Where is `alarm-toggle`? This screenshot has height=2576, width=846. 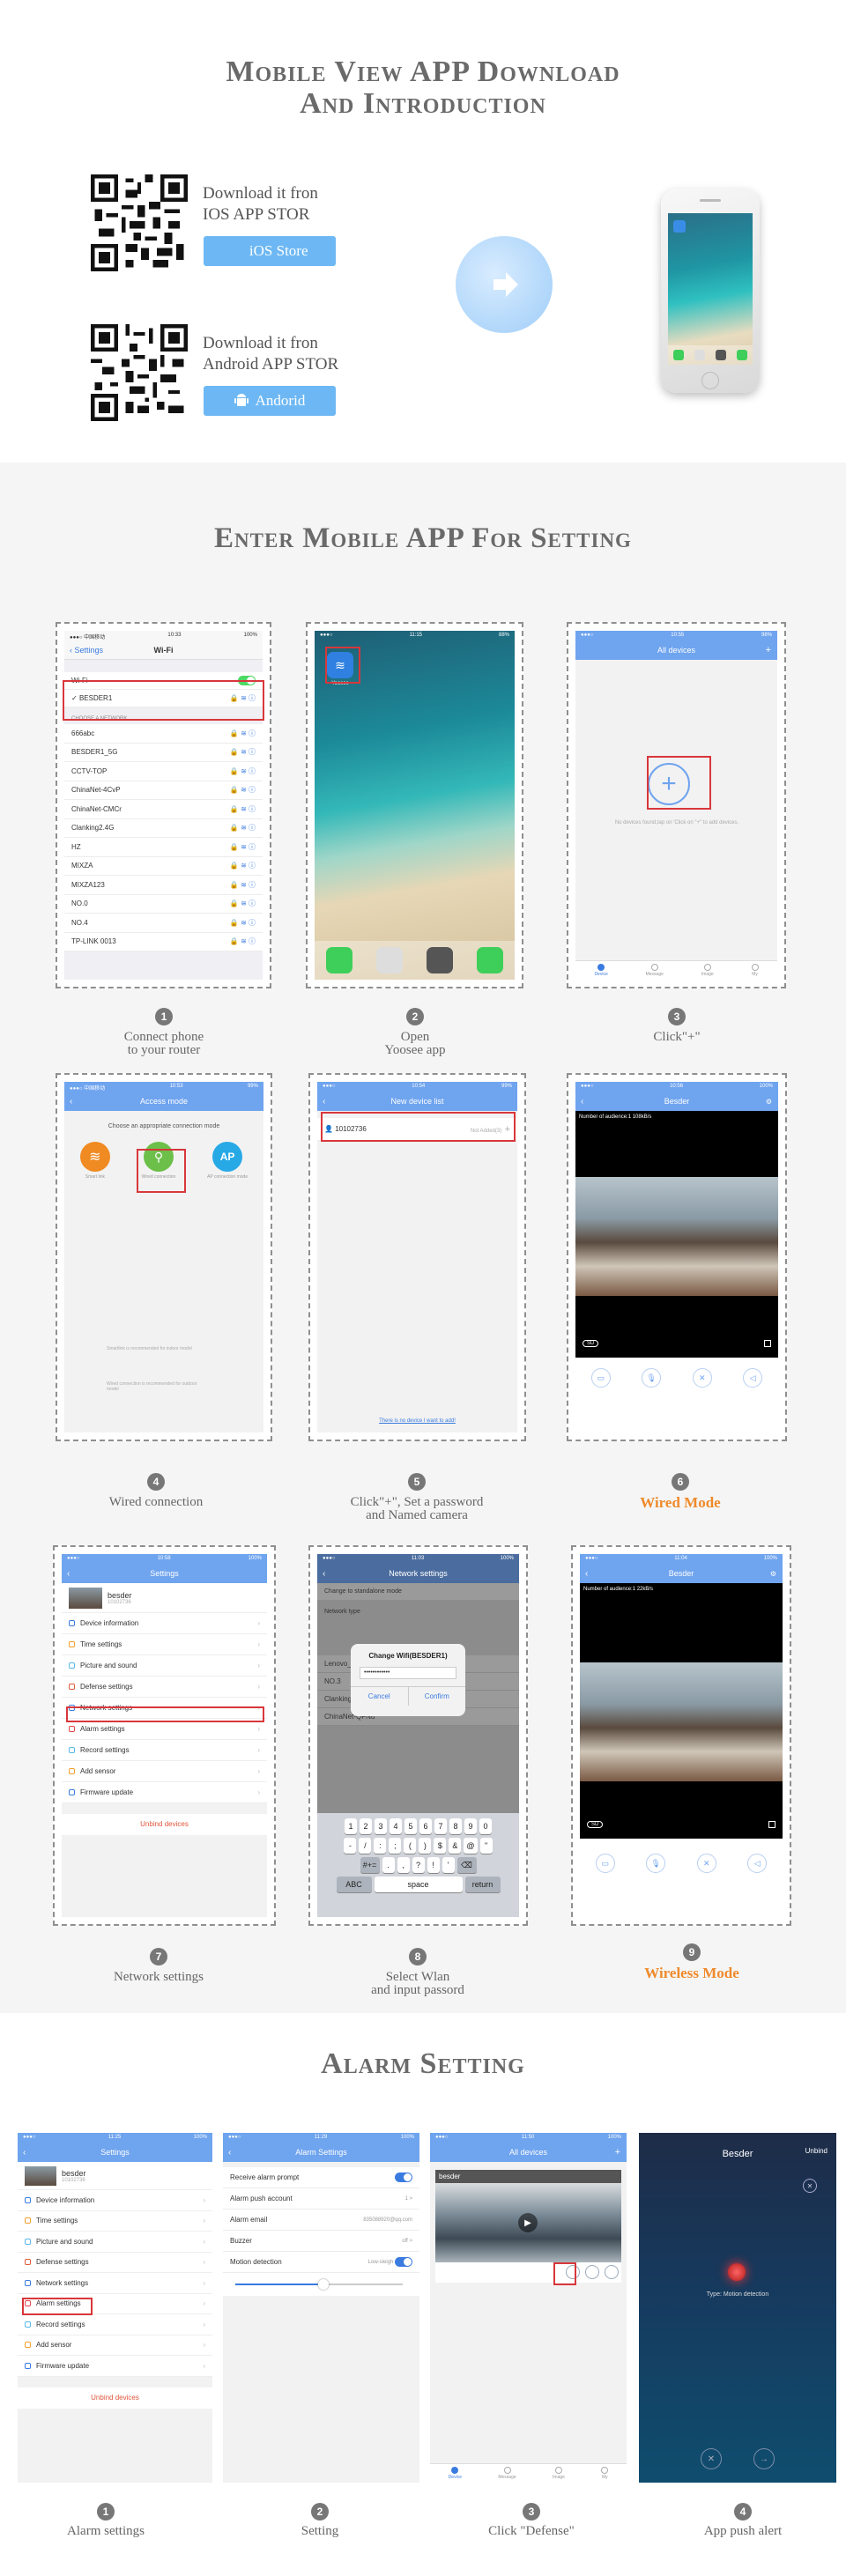 alarm-toggle is located at coordinates (403, 2178).